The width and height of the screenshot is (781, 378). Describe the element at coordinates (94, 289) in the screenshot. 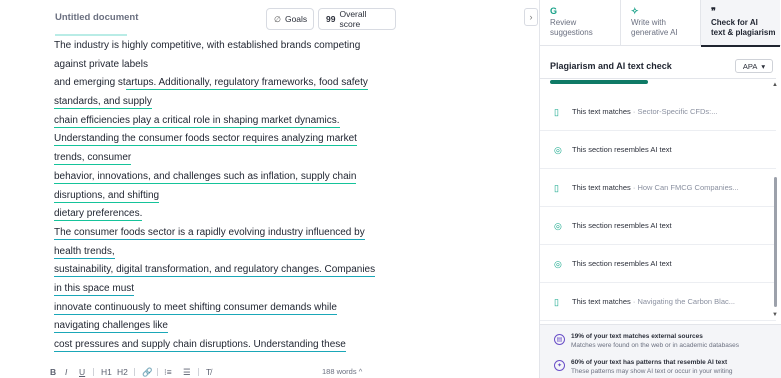

I see `flagged-text: in this space must` at that location.